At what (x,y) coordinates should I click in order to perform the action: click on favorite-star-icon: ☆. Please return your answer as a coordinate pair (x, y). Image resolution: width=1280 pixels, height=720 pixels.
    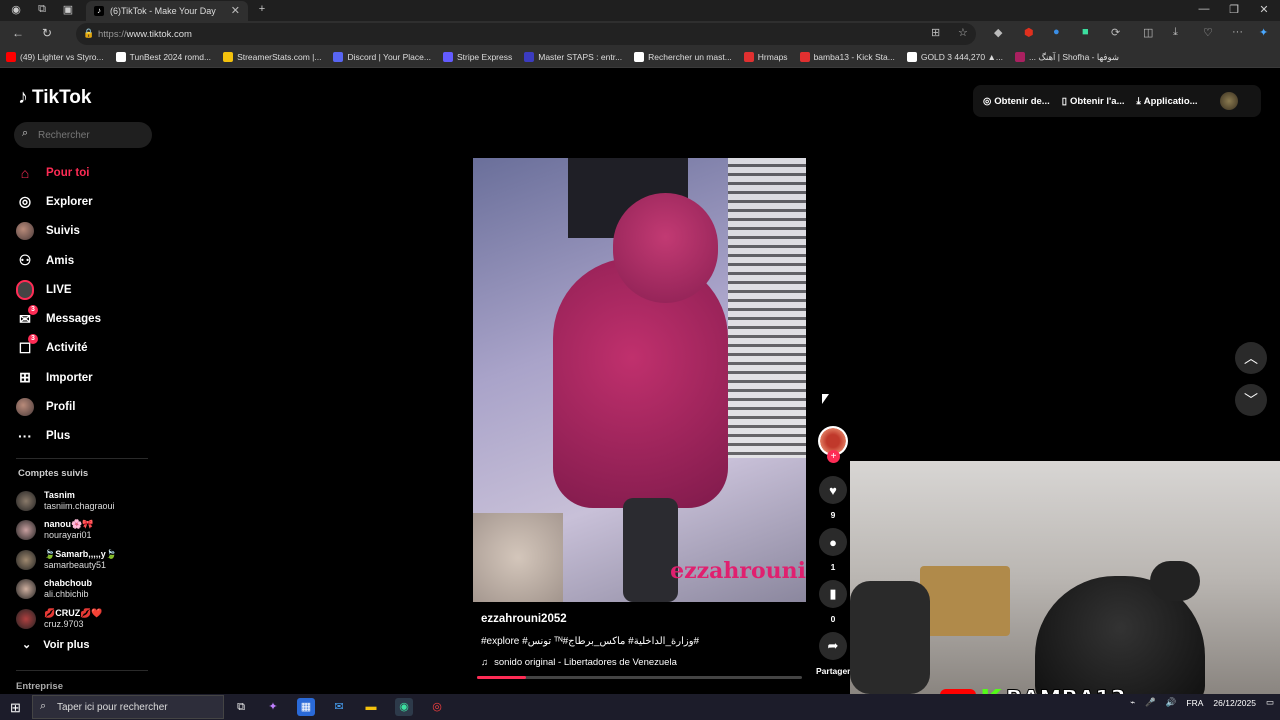
    Looking at the image, I should click on (963, 32).